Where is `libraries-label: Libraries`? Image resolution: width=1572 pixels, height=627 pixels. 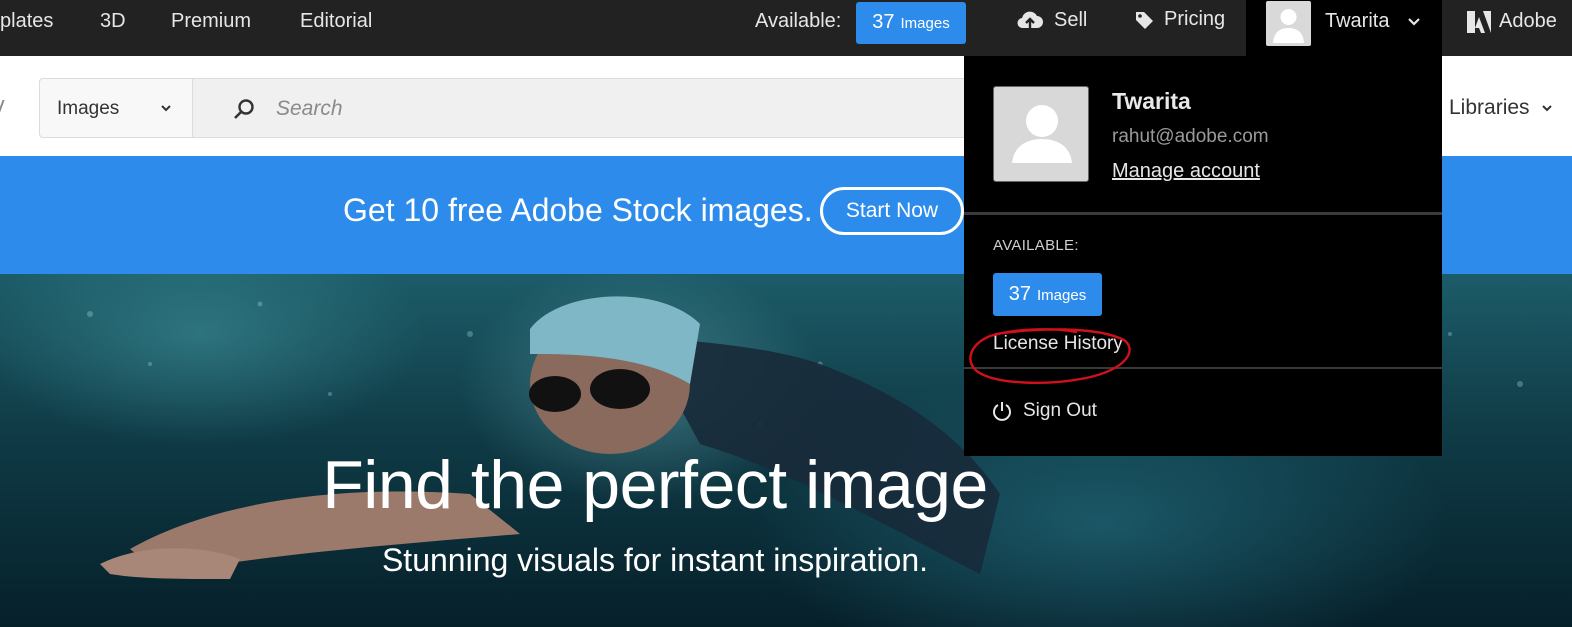 libraries-label: Libraries is located at coordinates (1489, 107).